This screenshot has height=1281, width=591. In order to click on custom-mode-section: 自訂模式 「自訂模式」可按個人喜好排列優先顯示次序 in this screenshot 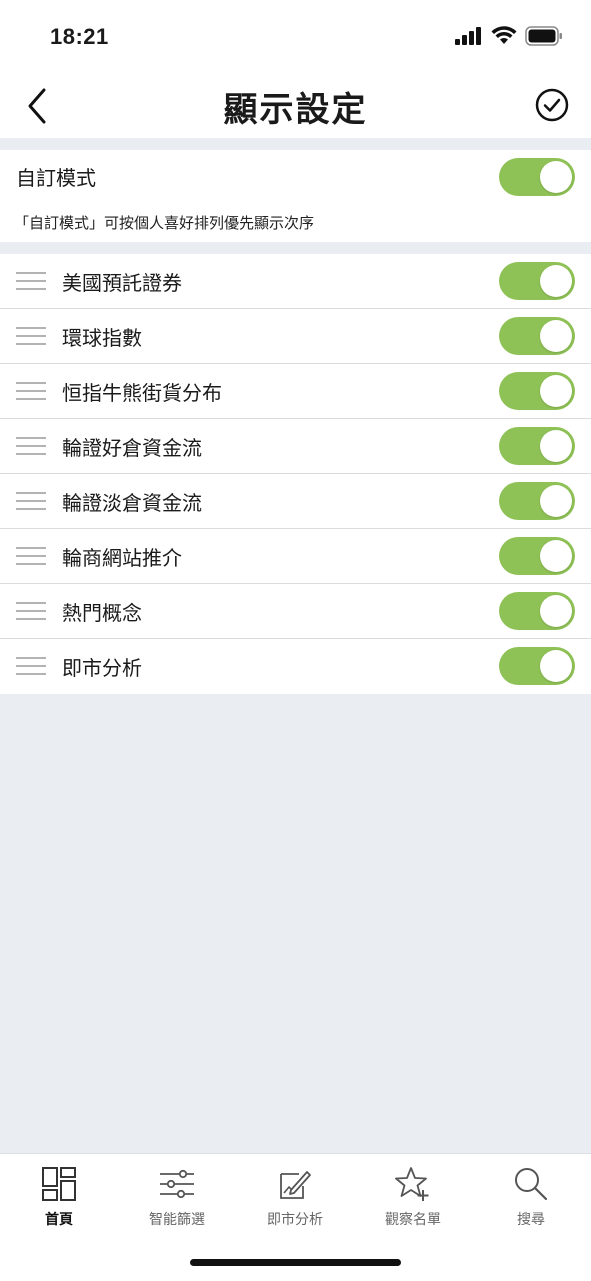, I will do `click(295, 196)`.